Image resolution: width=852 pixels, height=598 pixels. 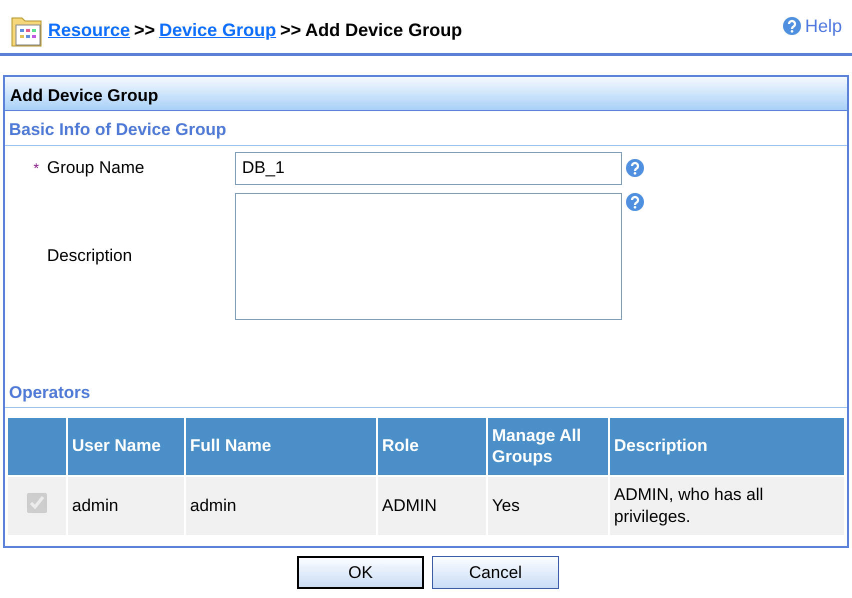 What do you see at coordinates (428, 168) in the screenshot?
I see `text-field: DB_1` at bounding box center [428, 168].